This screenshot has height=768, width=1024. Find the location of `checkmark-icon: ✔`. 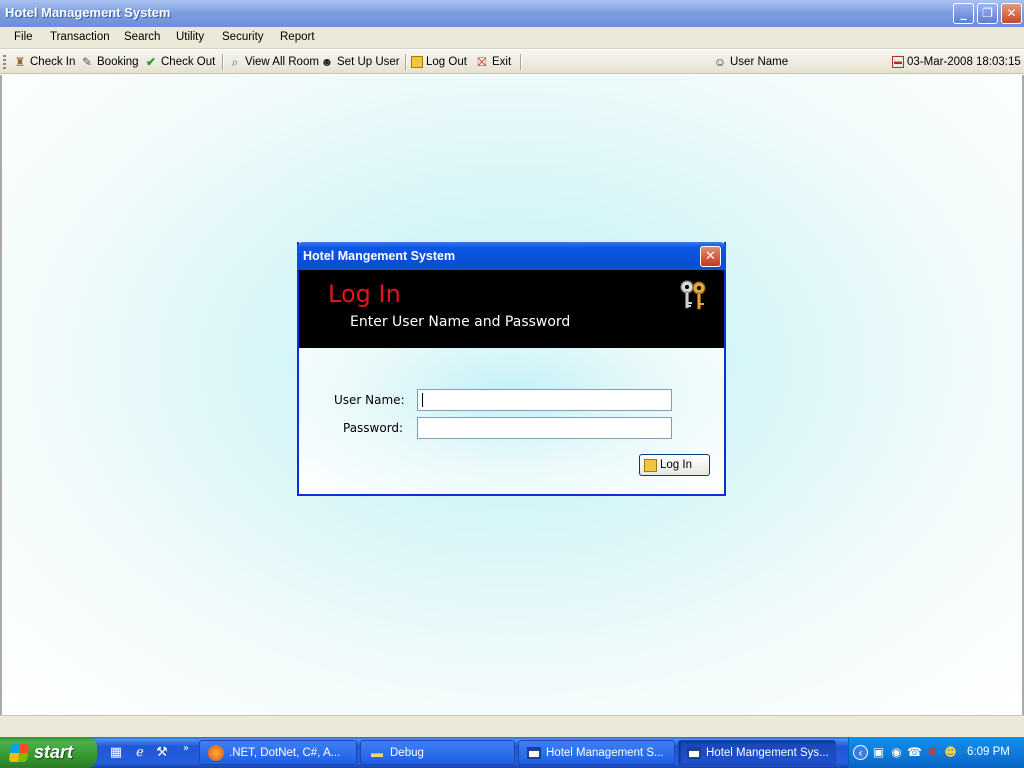

checkmark-icon: ✔ is located at coordinates (151, 62).